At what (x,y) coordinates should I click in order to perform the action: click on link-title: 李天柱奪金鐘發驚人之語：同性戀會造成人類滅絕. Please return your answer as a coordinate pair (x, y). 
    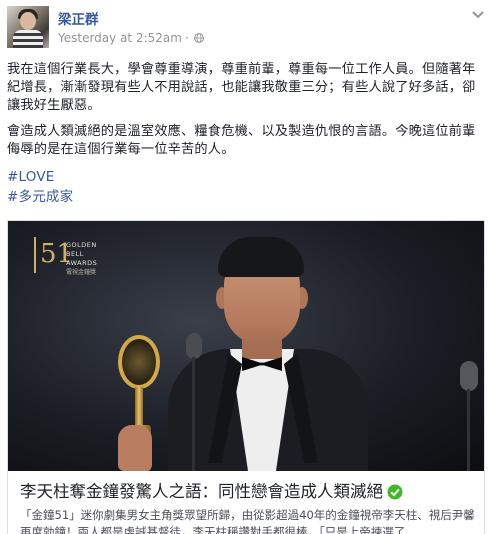
    Looking at the image, I should click on (250, 492).